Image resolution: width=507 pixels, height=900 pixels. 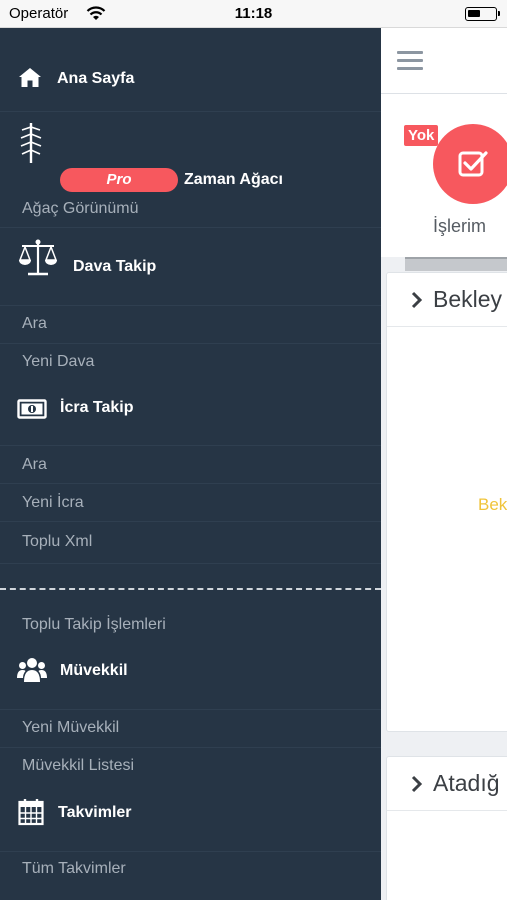 I want to click on menu-item-enforcement-search-label: Ara, so click(x=34, y=464).